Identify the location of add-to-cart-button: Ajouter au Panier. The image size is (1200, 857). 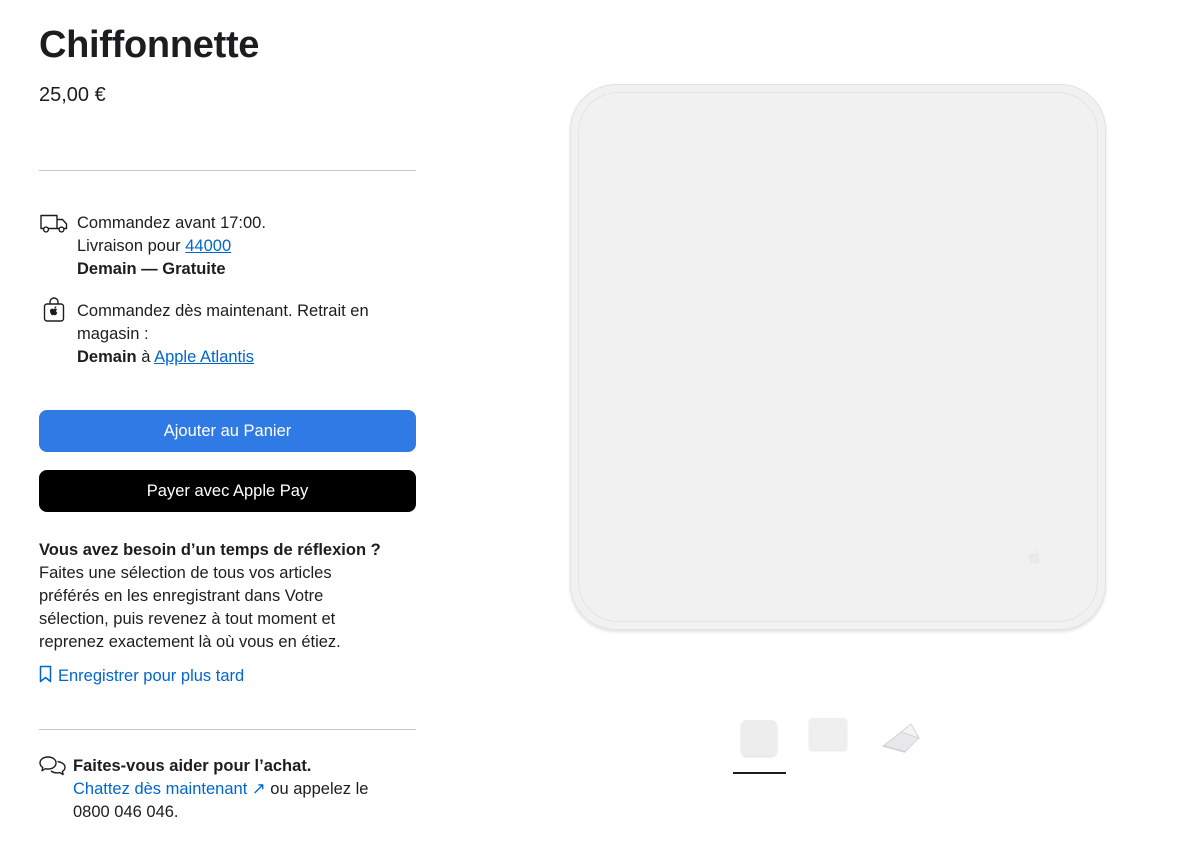
(227, 431).